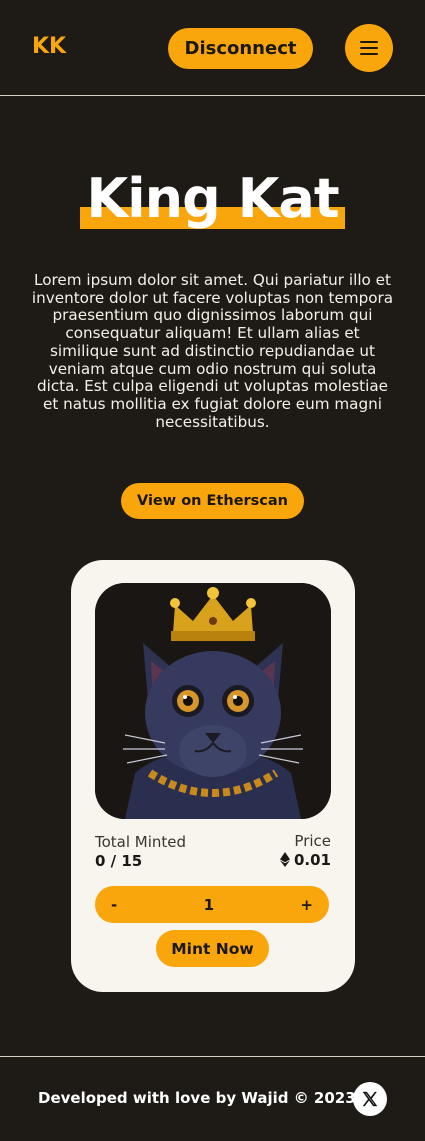 The height and width of the screenshot is (1141, 425). Describe the element at coordinates (212, 948) in the screenshot. I see `mint-now-button: Mint Now` at that location.